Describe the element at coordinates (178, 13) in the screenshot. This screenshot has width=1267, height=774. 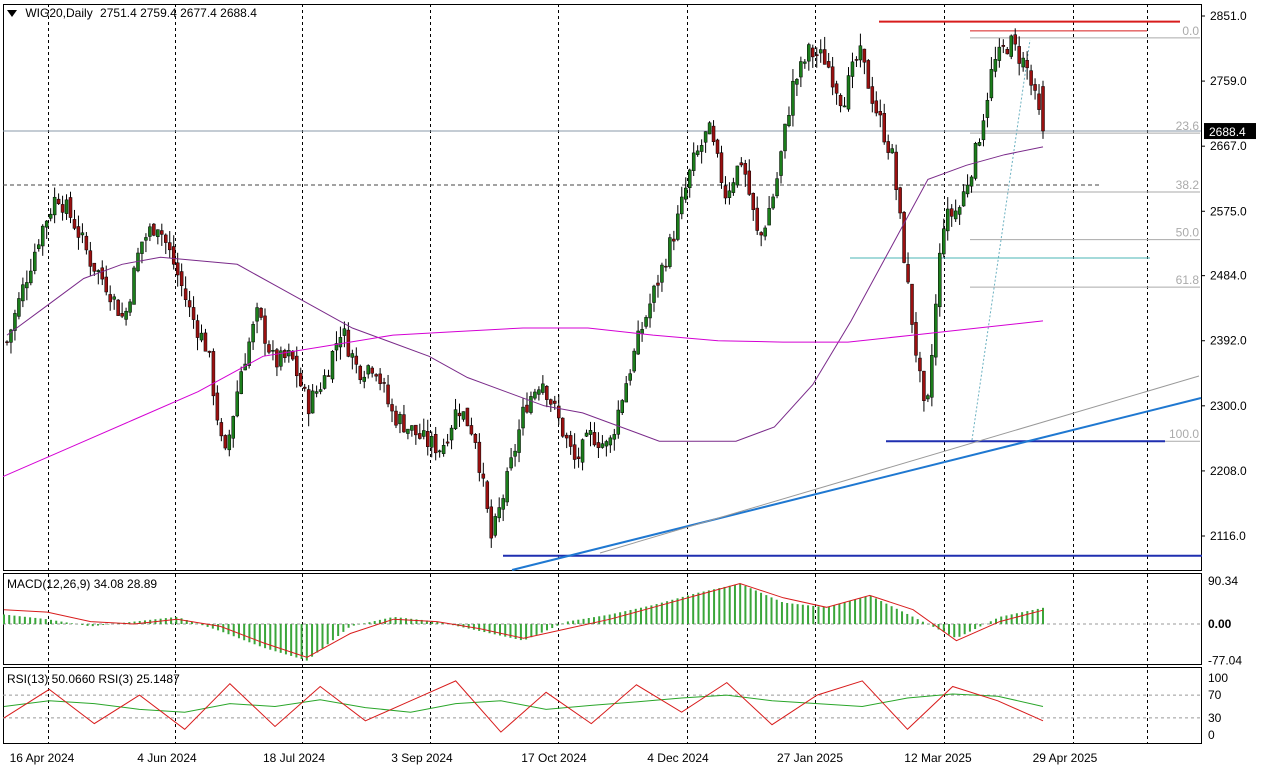
I see `ohlc-values: 2751.4 2759.4 2677.4 2688.4` at that location.